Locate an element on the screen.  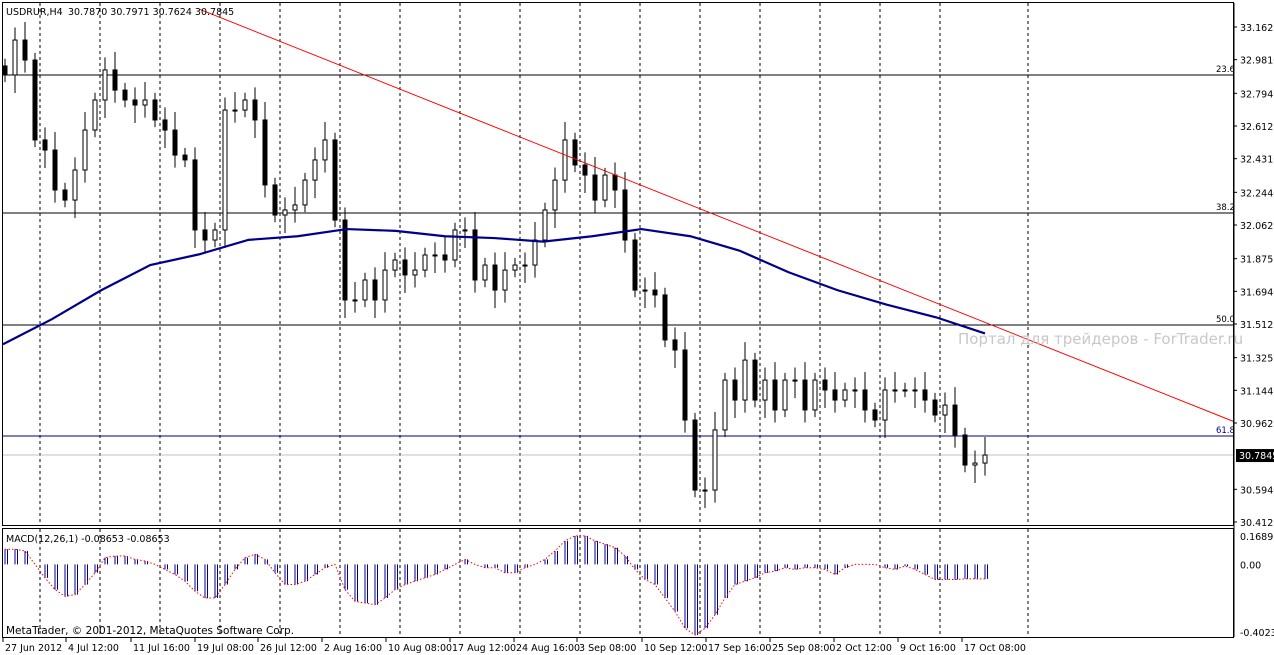
price-tick-label: 32.0625 is located at coordinates (1257, 226).